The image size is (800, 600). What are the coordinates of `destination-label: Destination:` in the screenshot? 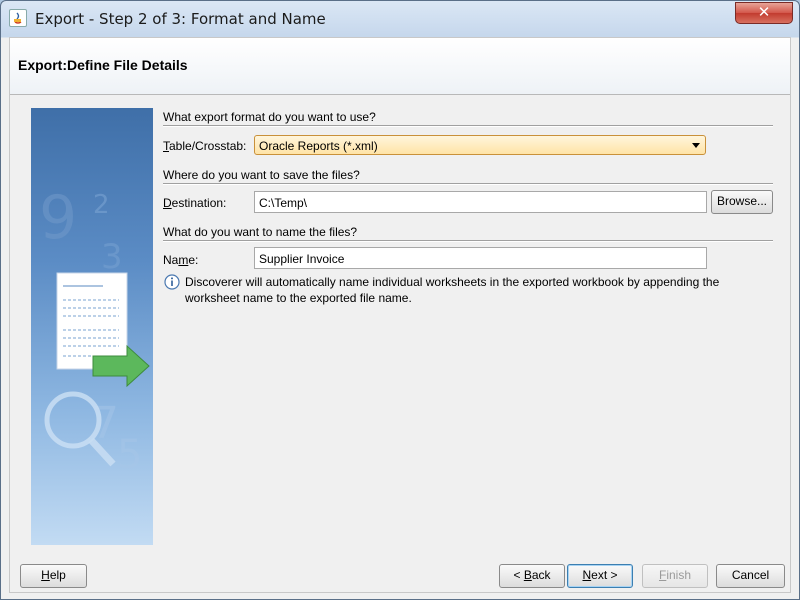 It's located at (194, 203).